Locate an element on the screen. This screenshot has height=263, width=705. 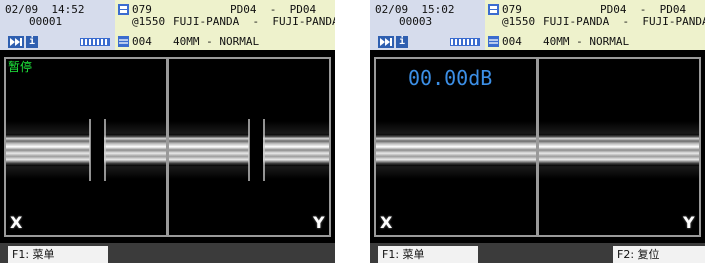
status-label: 暂停 is located at coordinates (20, 67).